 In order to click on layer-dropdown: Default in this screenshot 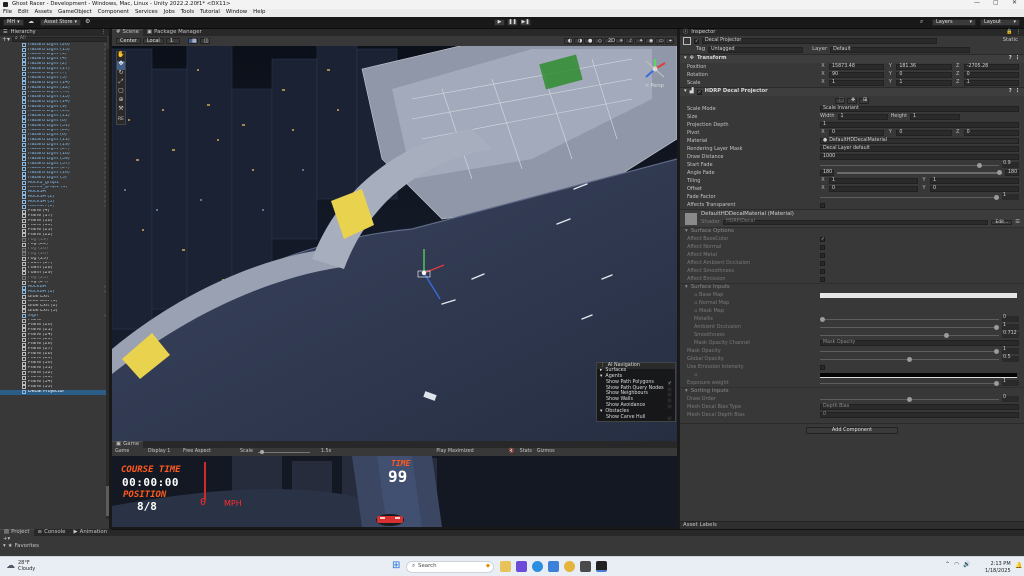, I will do `click(900, 50)`.